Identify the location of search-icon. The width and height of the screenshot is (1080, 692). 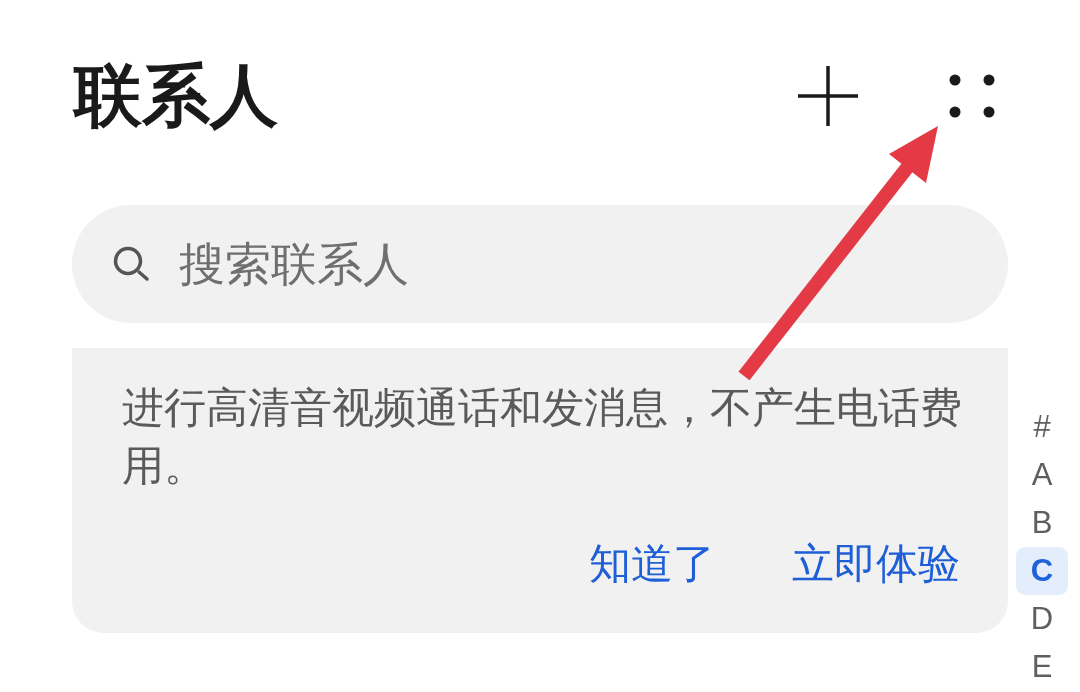
(132, 264).